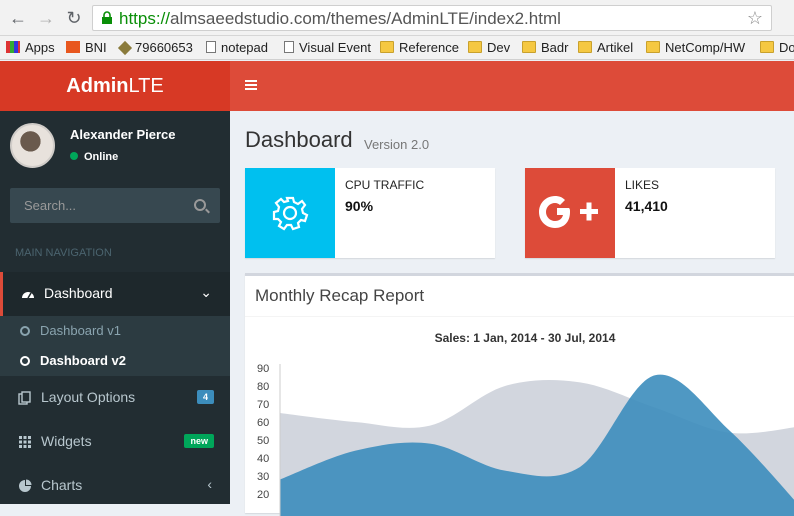 This screenshot has height=516, width=794. What do you see at coordinates (115, 148) in the screenshot?
I see `user-panel: Alexander Pierce Online` at bounding box center [115, 148].